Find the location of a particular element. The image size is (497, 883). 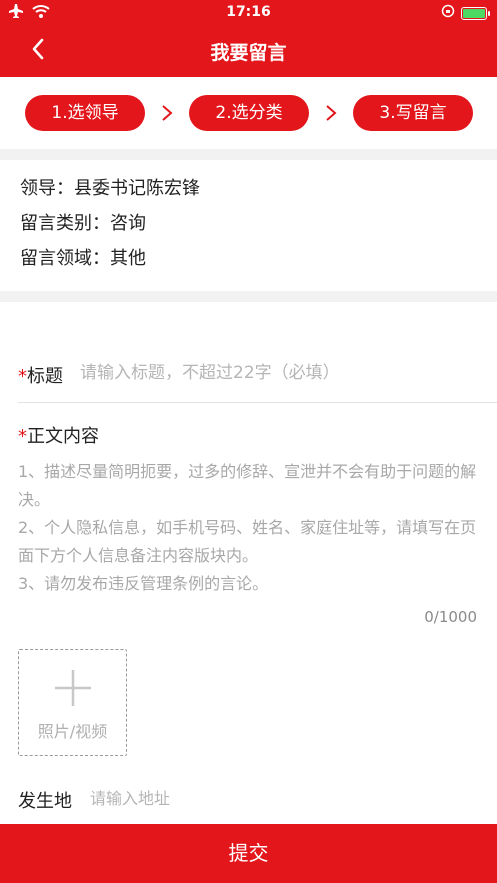

title-label: *标题 is located at coordinates (40, 376).